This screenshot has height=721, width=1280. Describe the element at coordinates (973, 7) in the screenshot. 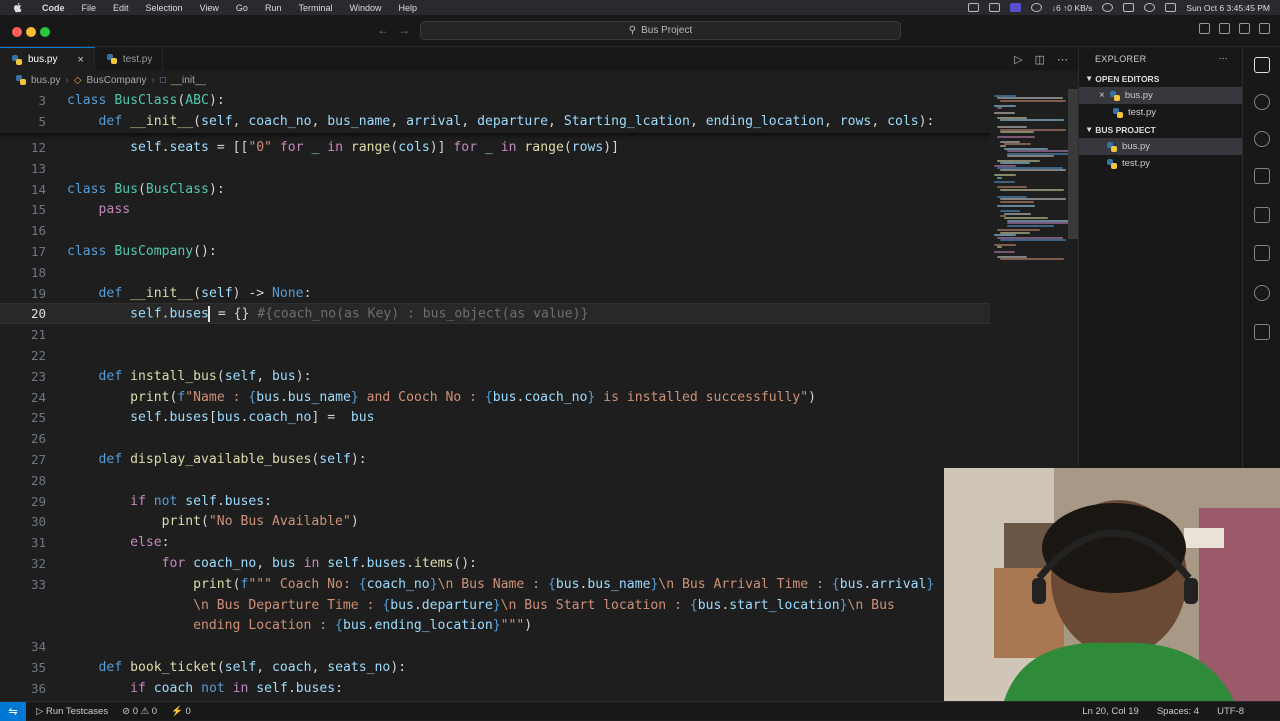

I see `status-tray-icon` at that location.